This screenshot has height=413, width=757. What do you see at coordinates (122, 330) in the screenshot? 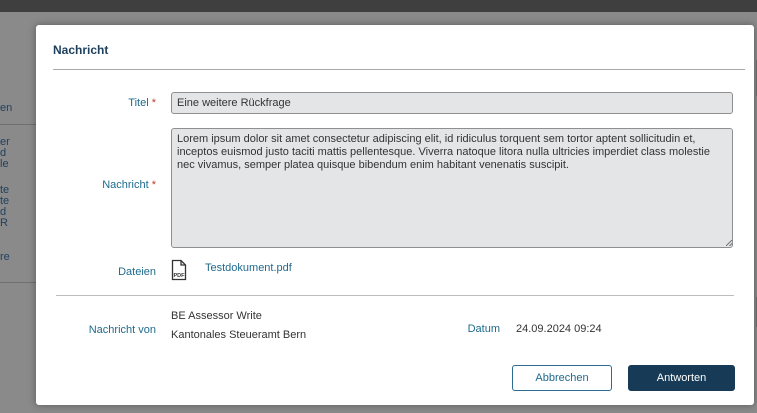
I see `from-label: Nachricht von` at bounding box center [122, 330].